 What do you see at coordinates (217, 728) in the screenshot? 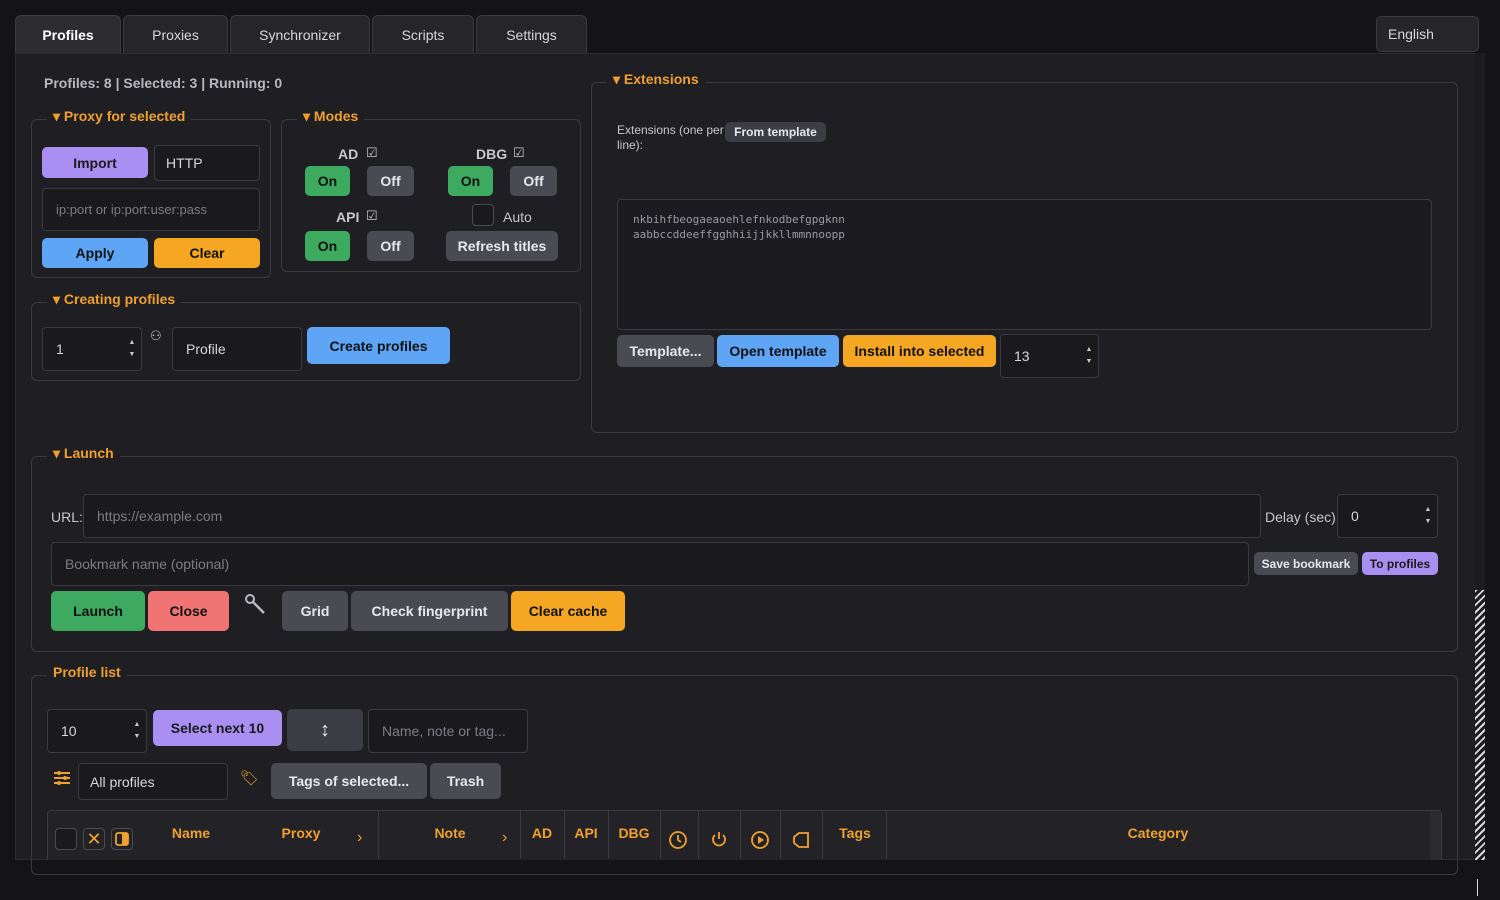
I see `select-next-button: Select next 10` at bounding box center [217, 728].